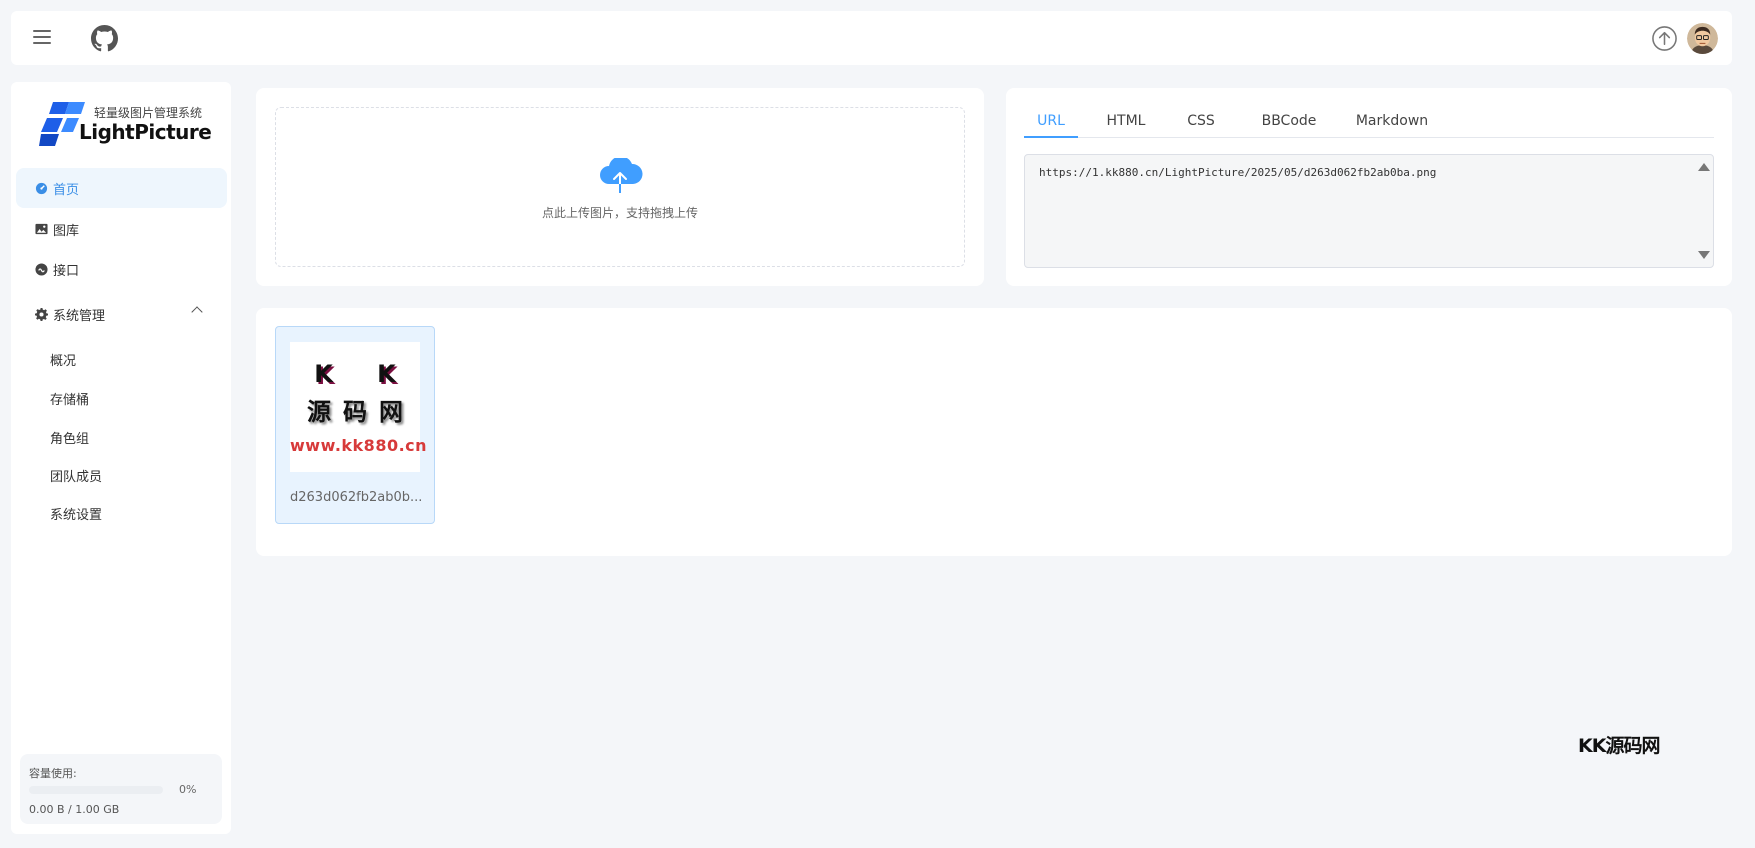 This screenshot has width=1755, height=848. Describe the element at coordinates (63, 362) in the screenshot. I see `sidebar-subitem-overview: 概况` at that location.